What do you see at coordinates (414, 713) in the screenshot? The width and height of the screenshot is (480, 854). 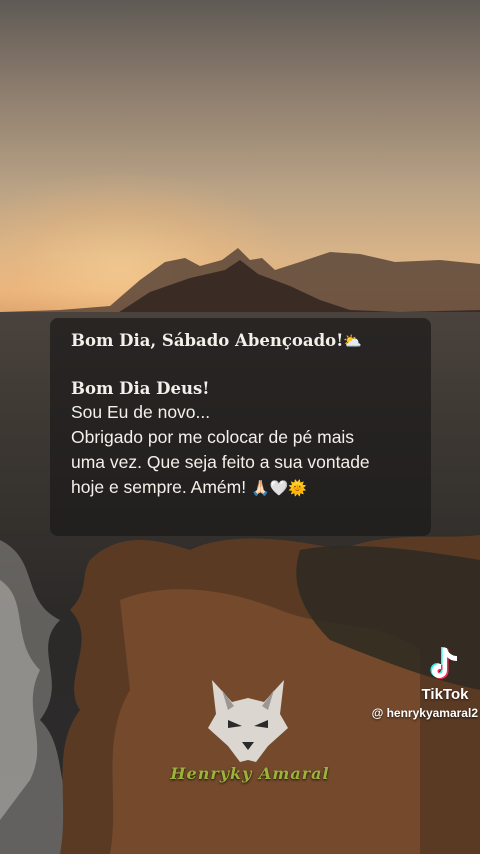 I see `tiktok-username: @ henrykyamaral2` at bounding box center [414, 713].